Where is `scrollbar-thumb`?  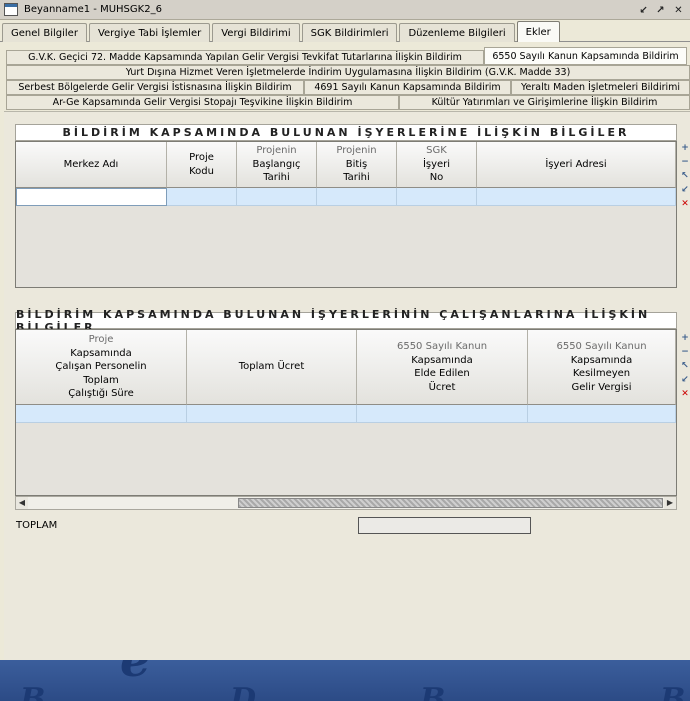
scrollbar-thumb is located at coordinates (450, 503).